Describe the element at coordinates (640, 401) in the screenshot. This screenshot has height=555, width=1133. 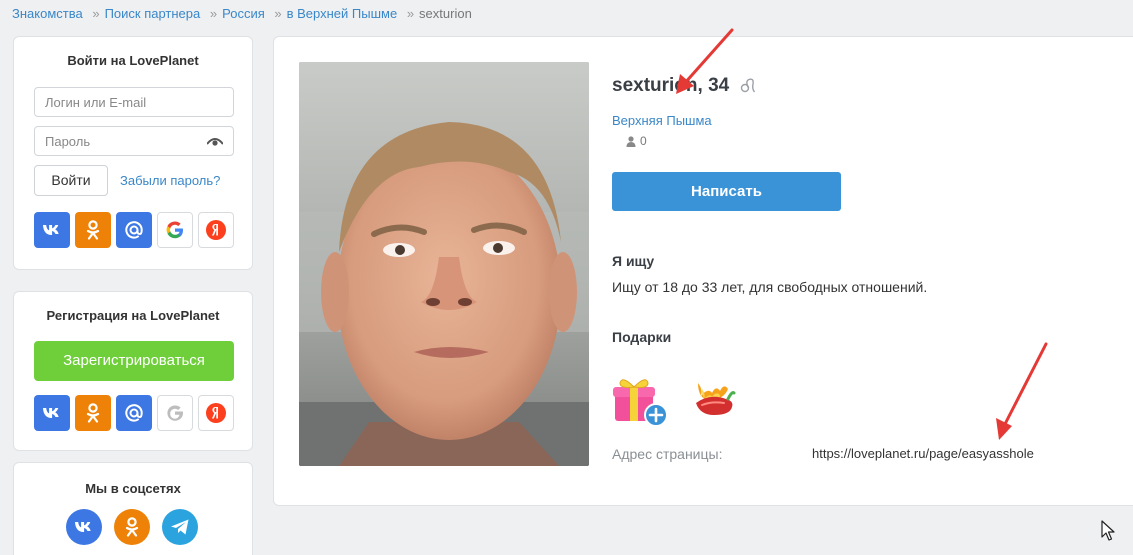
I see `add-gift-icon` at that location.